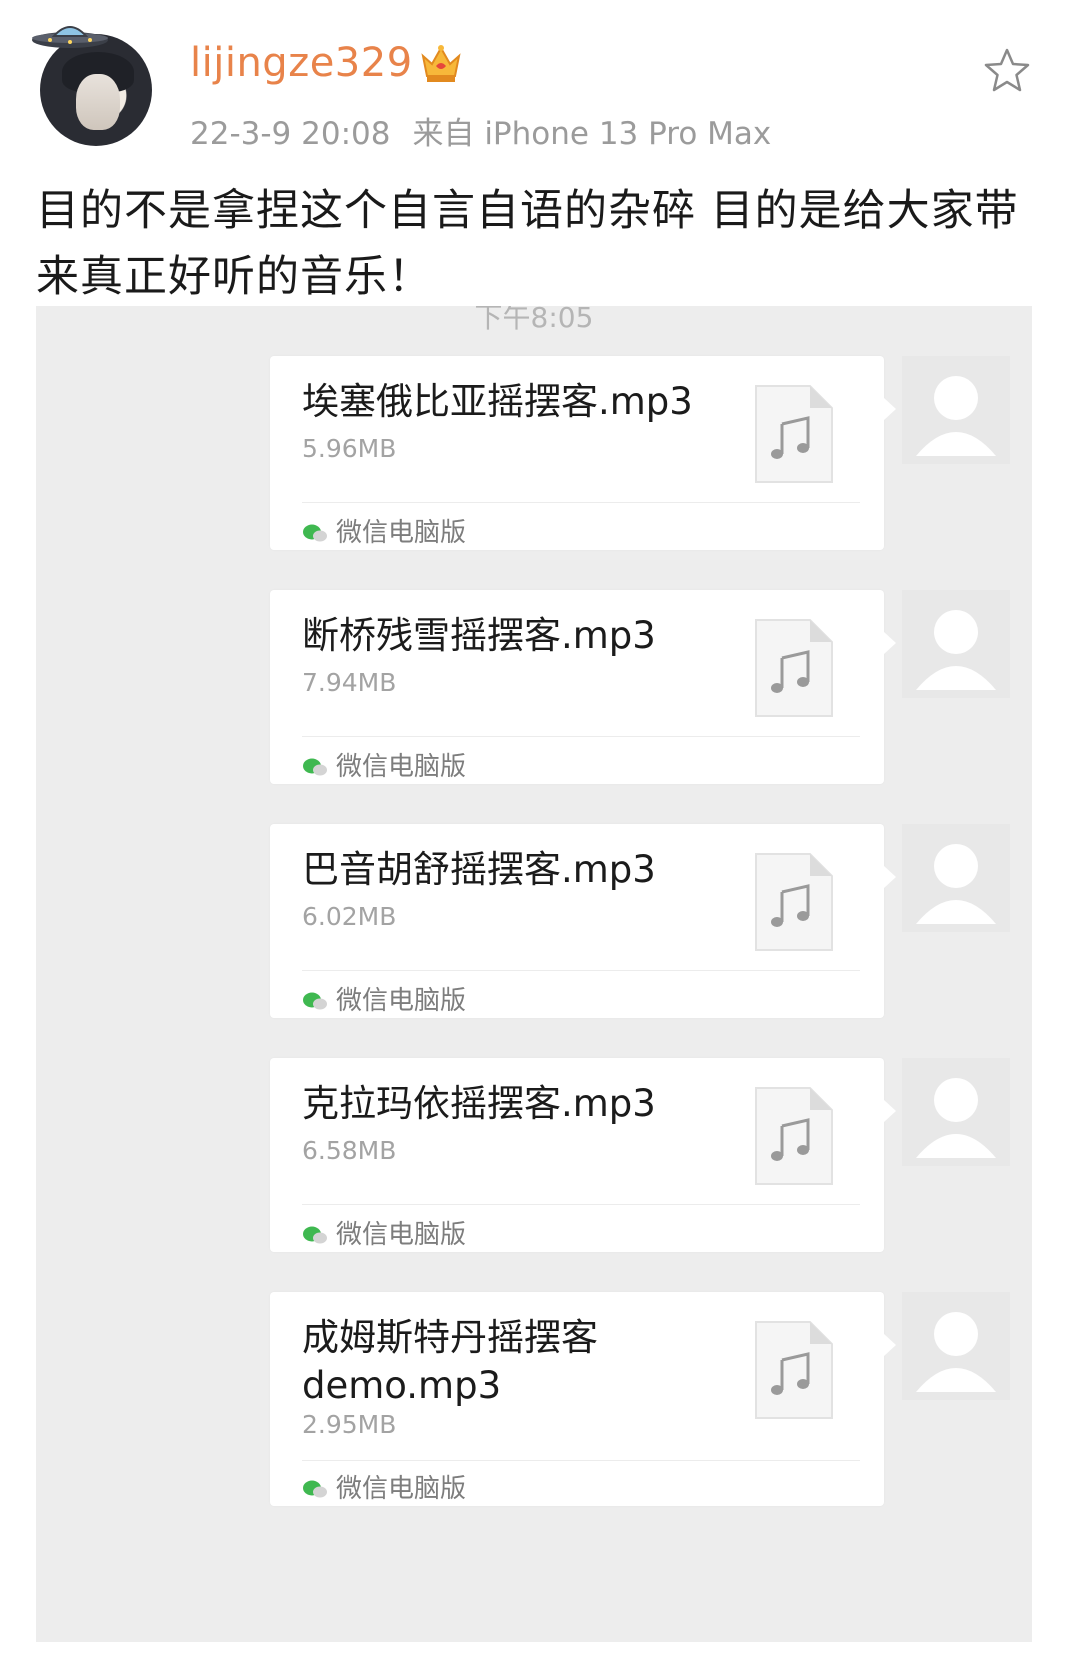  What do you see at coordinates (534, 320) in the screenshot?
I see `chat-time: 下午8:05` at bounding box center [534, 320].